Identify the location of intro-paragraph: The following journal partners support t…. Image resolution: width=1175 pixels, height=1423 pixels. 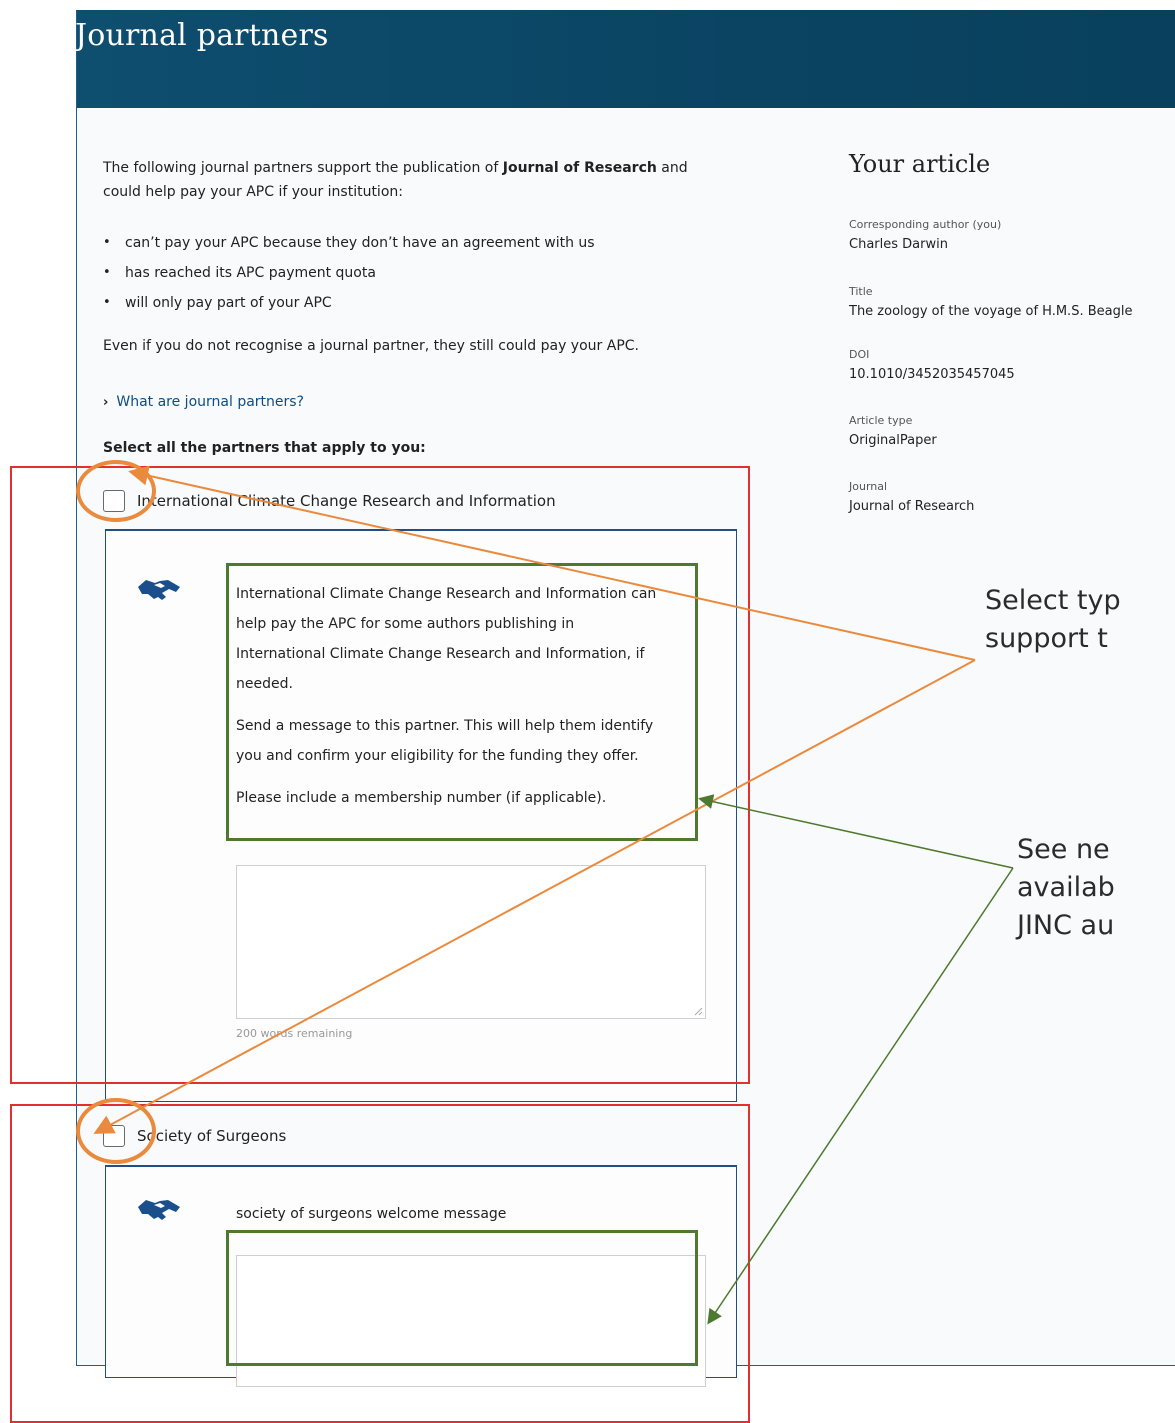
(428, 180).